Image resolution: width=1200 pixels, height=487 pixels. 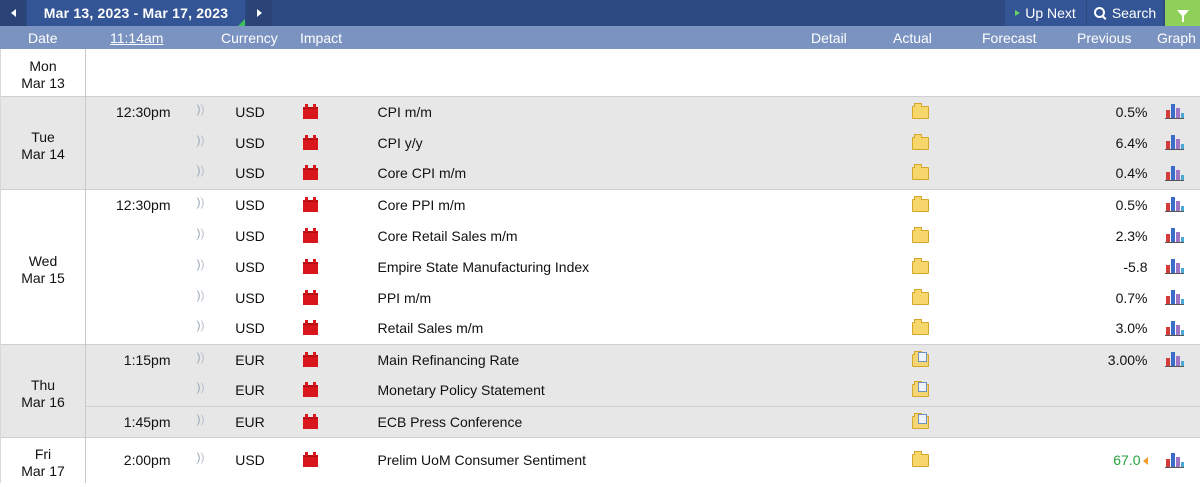 What do you see at coordinates (585, 459) in the screenshot?
I see `event-name: Prelim UoM Consumer Sentiment` at bounding box center [585, 459].